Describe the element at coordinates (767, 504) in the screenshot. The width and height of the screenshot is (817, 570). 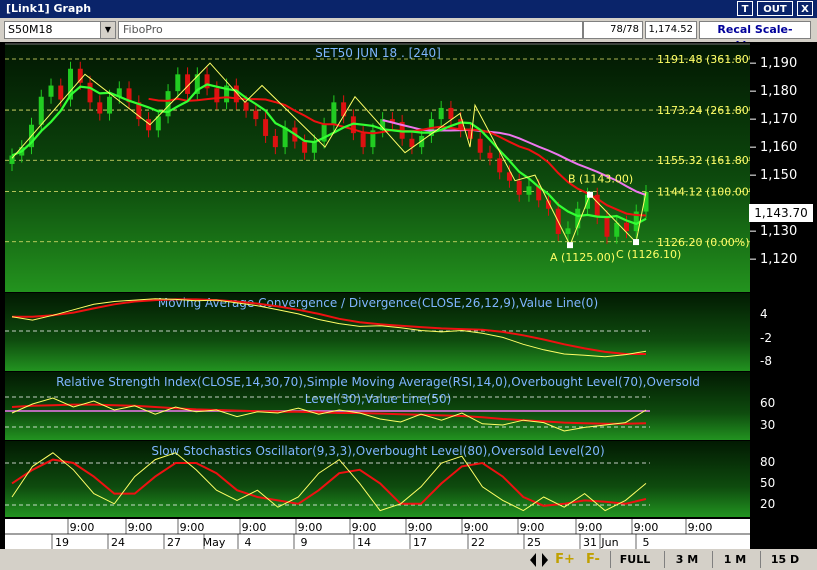
I see `stoch-tick-3: 20` at that location.